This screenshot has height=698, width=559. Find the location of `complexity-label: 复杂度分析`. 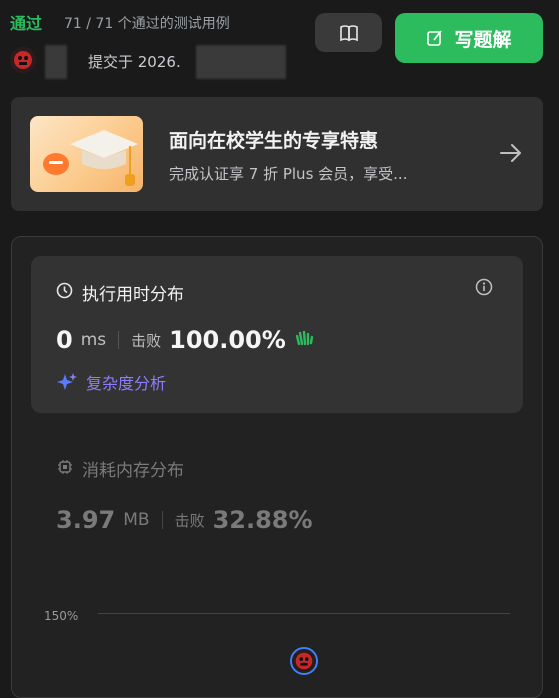

complexity-label: 复杂度分析 is located at coordinates (126, 383).